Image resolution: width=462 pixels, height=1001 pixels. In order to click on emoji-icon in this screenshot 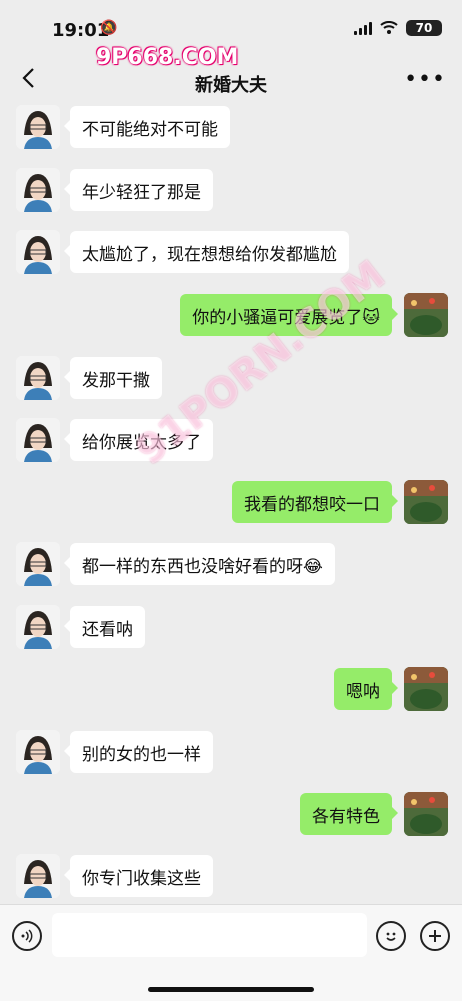, I will do `click(391, 936)`.